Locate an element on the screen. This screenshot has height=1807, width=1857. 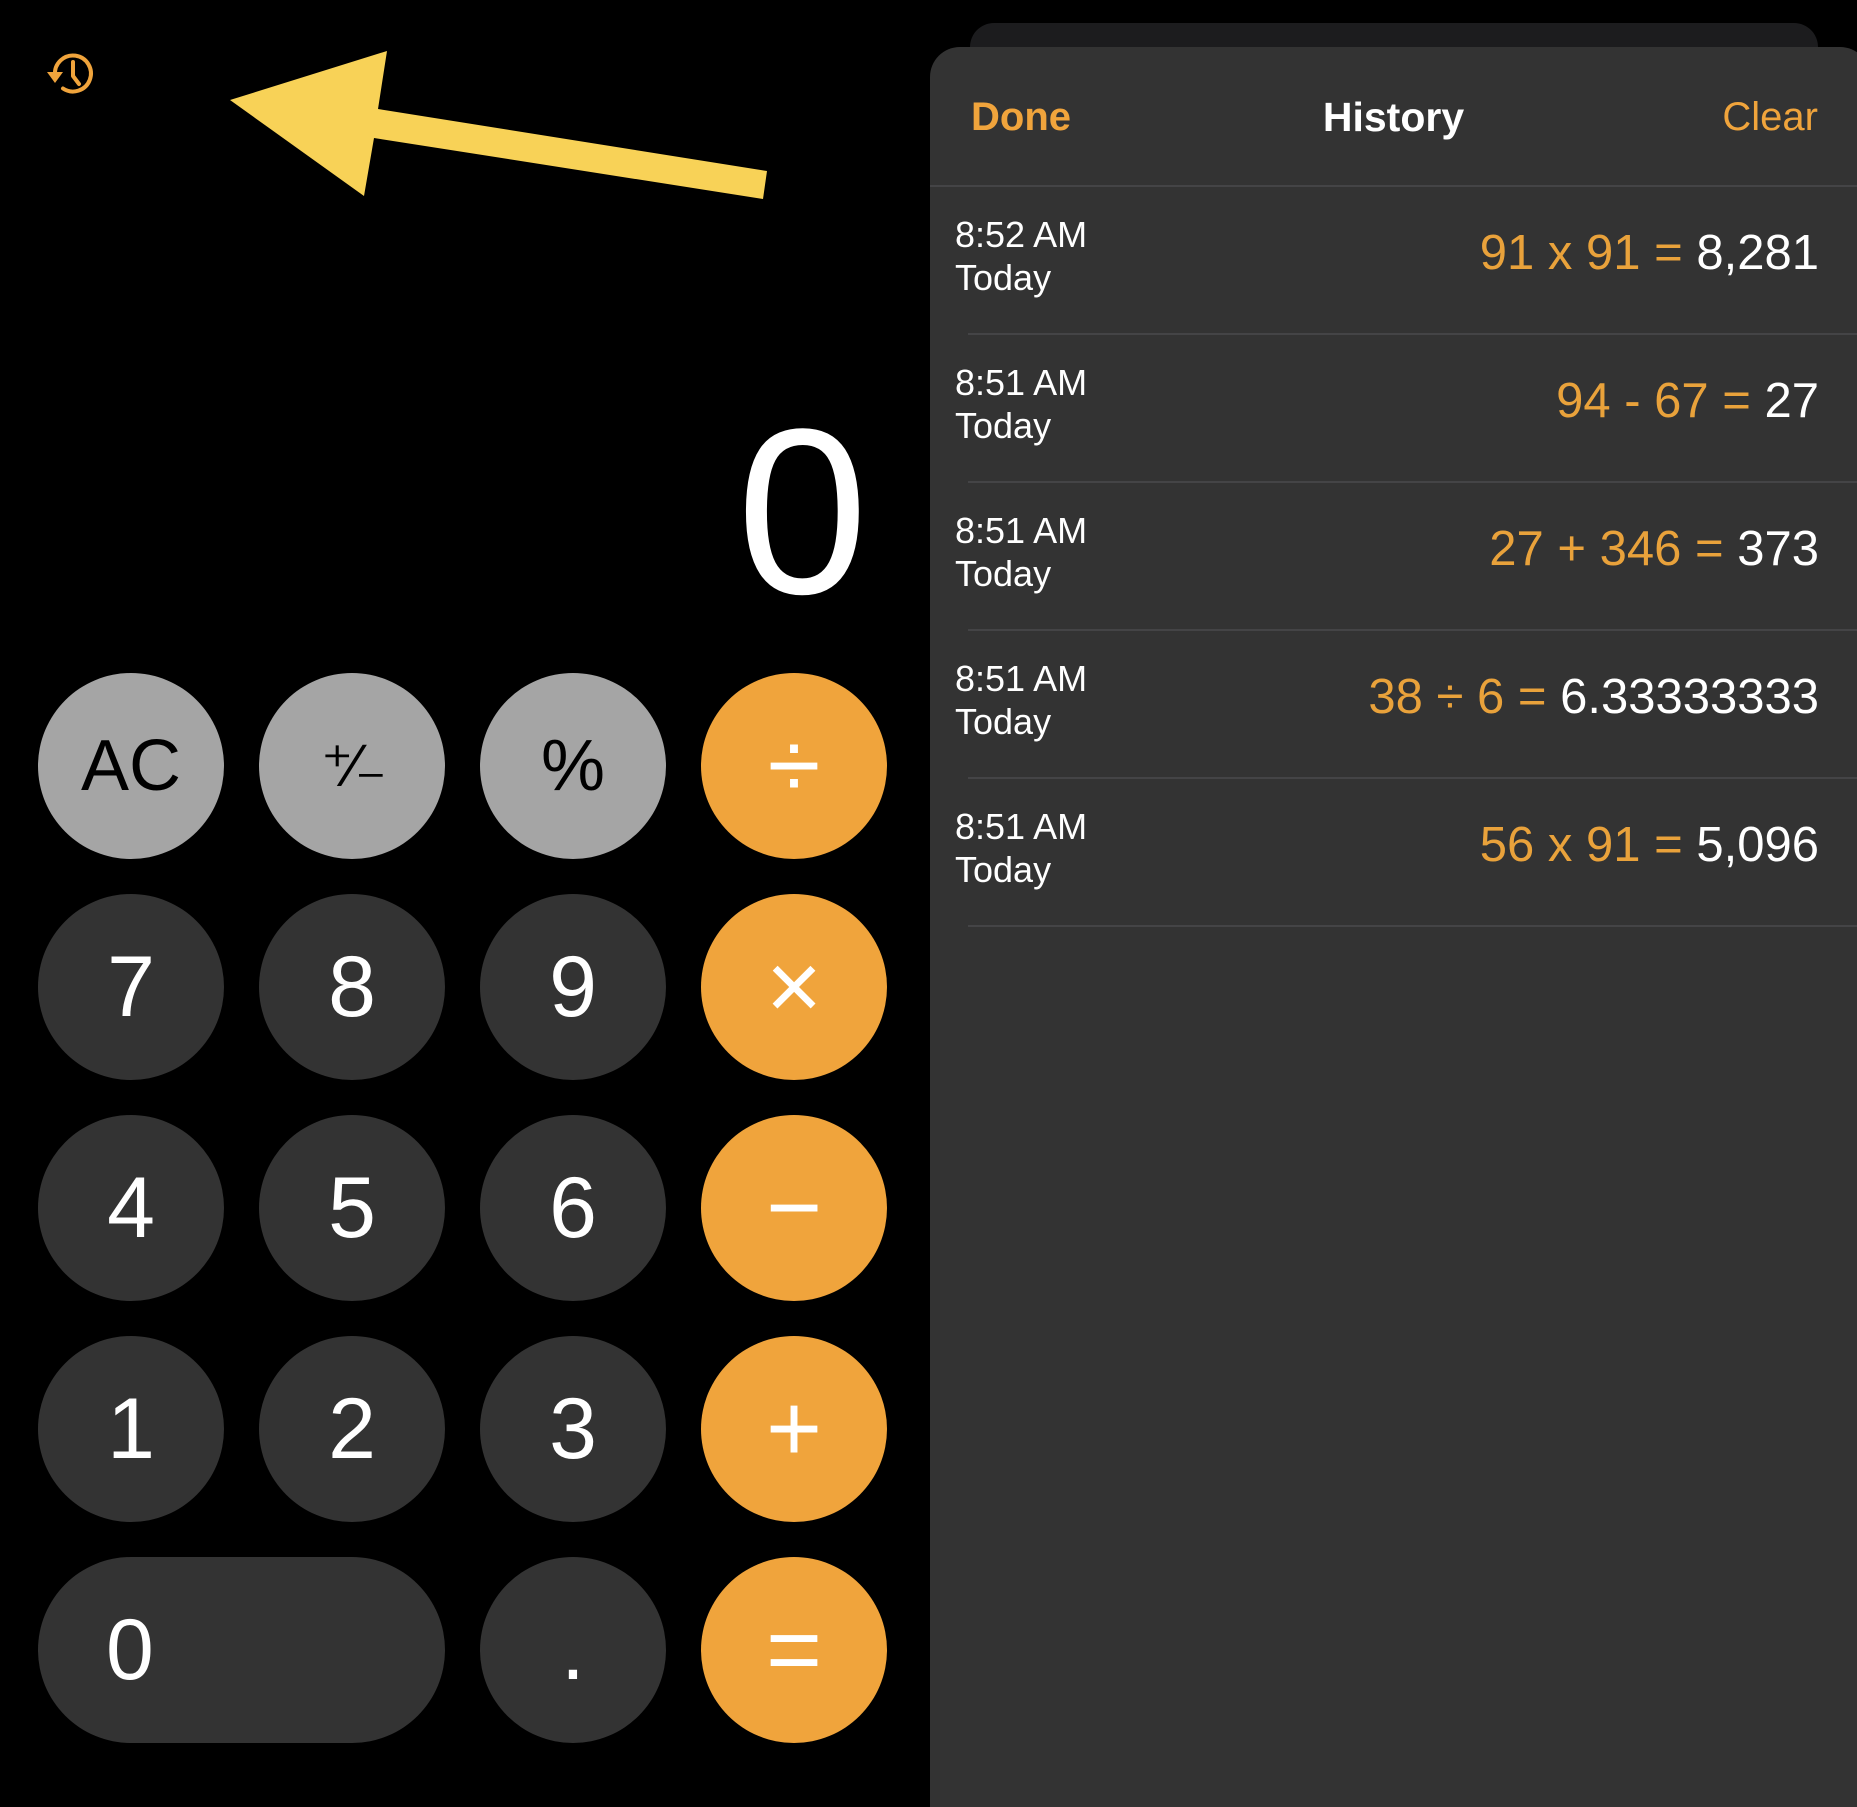
entry-equation: 91 x 91 = 8,281 is located at coordinates (1649, 253).